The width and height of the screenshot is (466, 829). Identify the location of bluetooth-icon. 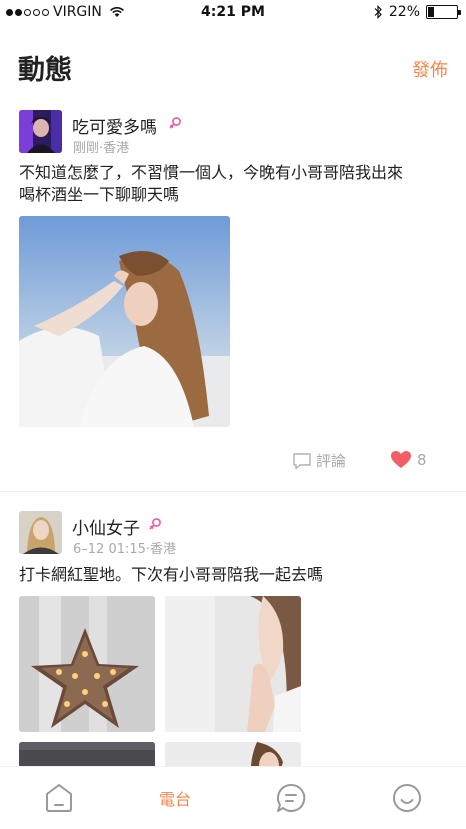
(378, 12).